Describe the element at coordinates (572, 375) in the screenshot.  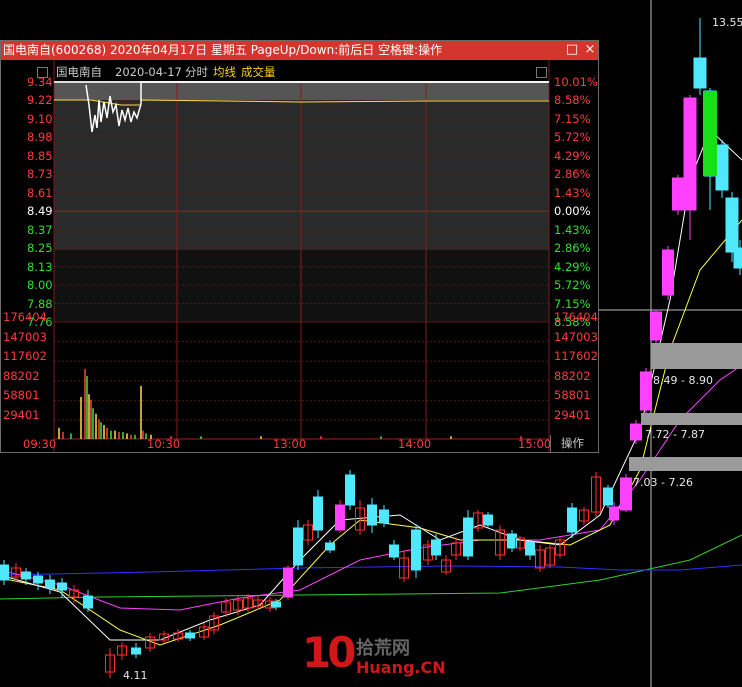
I see `volume-label-right: 88202` at that location.